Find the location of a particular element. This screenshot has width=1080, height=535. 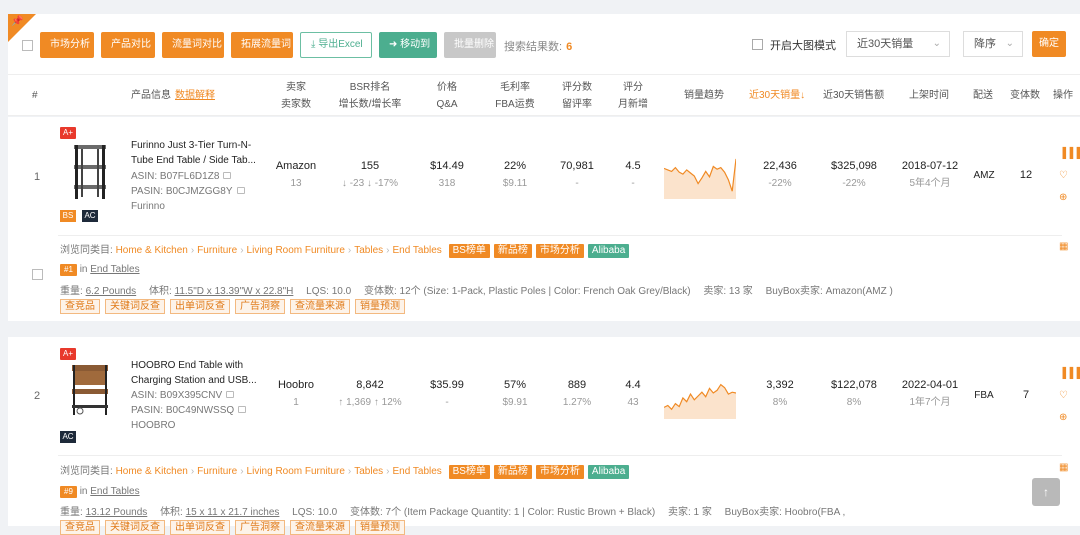

price-cell: $35.99 - is located at coordinates (447, 394).